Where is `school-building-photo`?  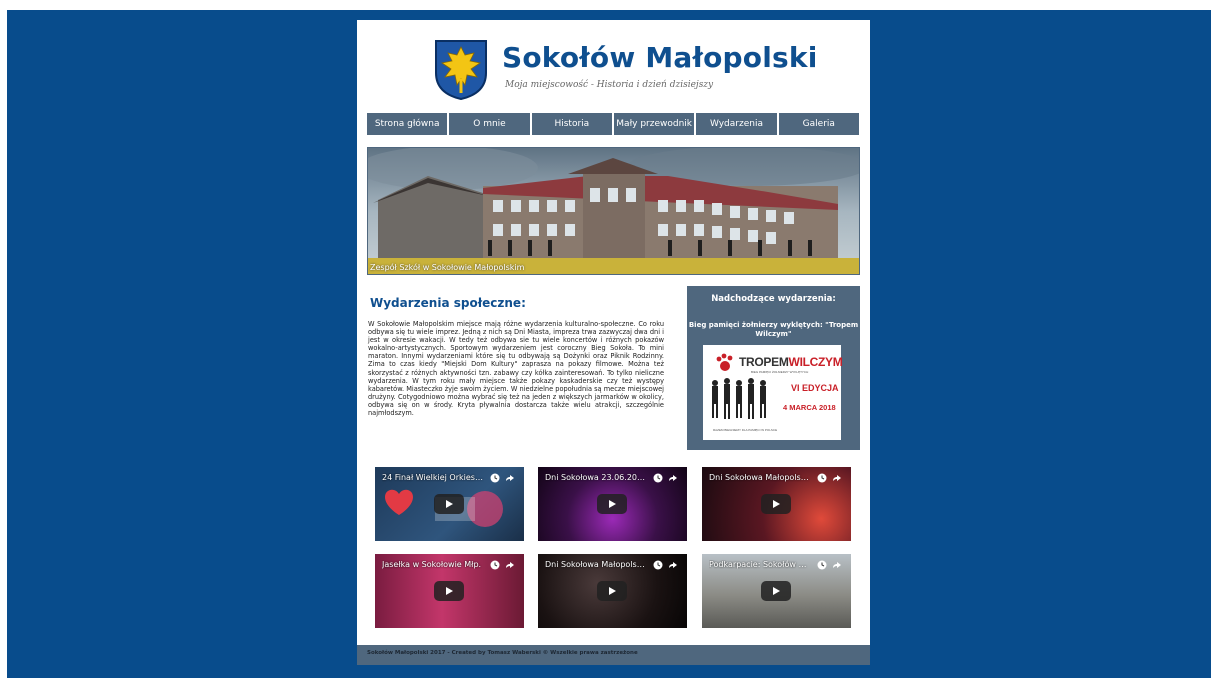
school-building-photo is located at coordinates (613, 211).